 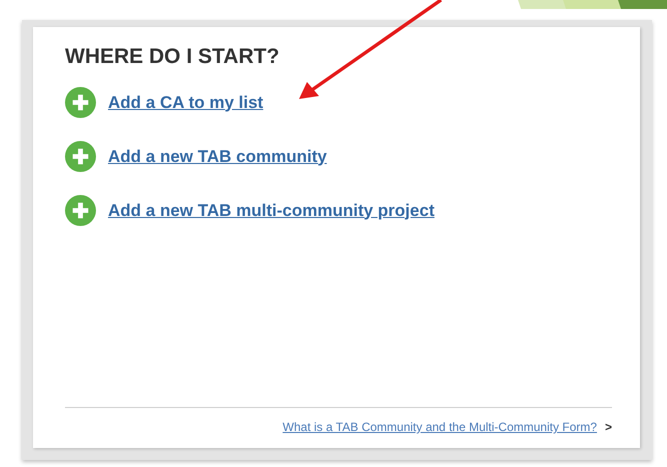 I want to click on action-link: Add a new TAB multi-community project, so click(x=271, y=210).